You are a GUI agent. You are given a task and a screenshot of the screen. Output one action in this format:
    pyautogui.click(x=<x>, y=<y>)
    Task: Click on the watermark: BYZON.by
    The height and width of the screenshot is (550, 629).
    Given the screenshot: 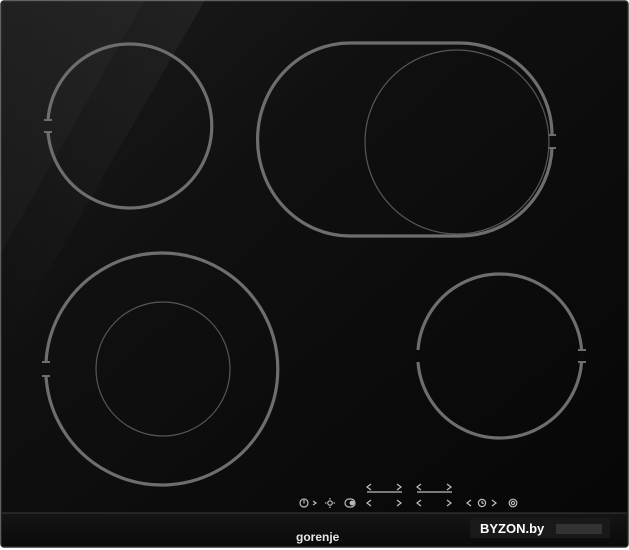 What is the action you would take?
    pyautogui.click(x=540, y=528)
    